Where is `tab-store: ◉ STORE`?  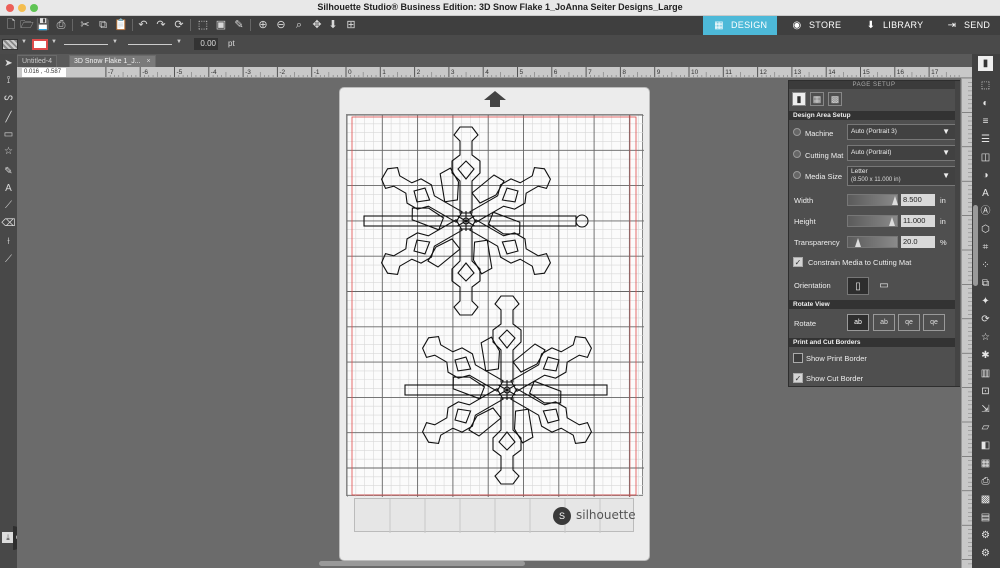 tab-store: ◉ STORE is located at coordinates (816, 25).